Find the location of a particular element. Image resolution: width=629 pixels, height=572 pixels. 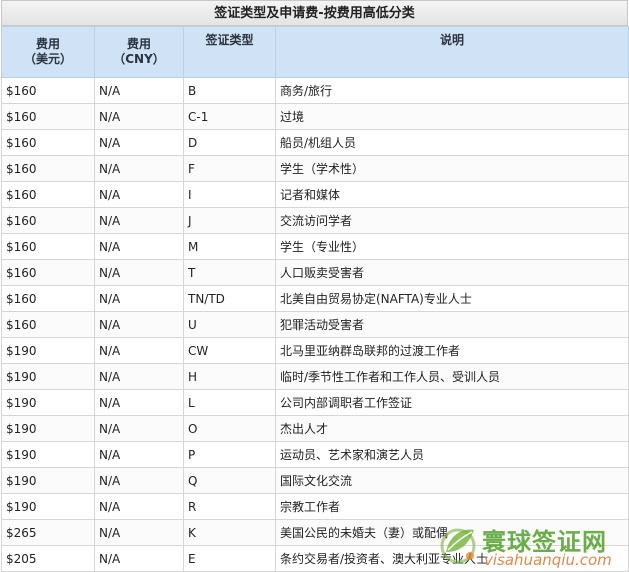

cell-description: 商务/旅行 is located at coordinates (452, 90).